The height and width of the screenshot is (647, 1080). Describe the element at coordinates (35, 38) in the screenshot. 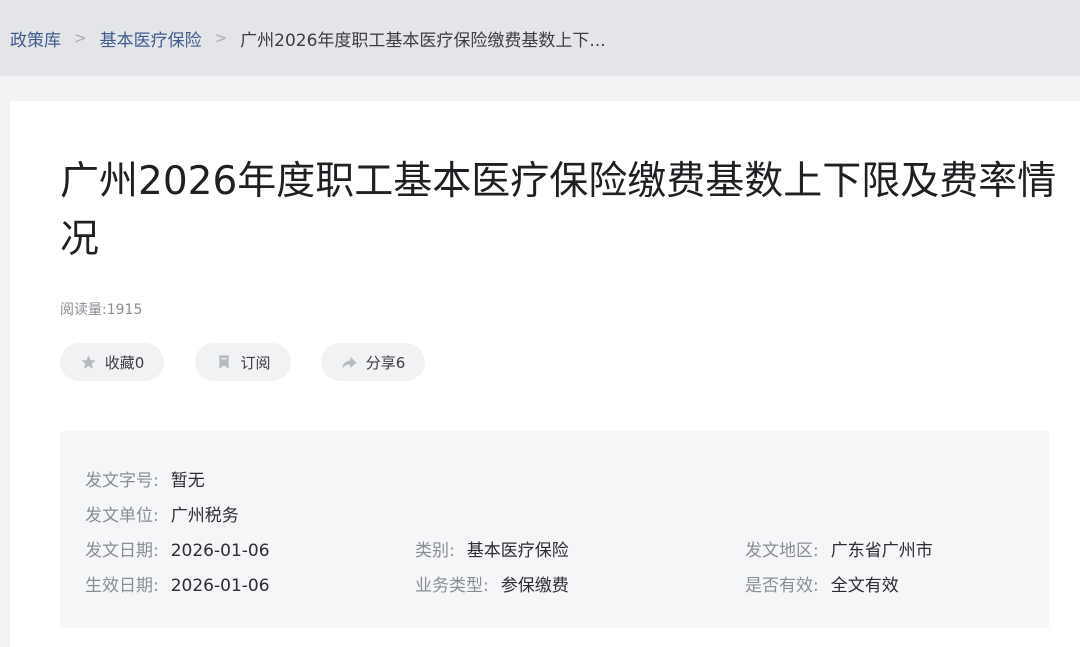

I see `breadcrumb-link-policy-library: 政策库` at that location.